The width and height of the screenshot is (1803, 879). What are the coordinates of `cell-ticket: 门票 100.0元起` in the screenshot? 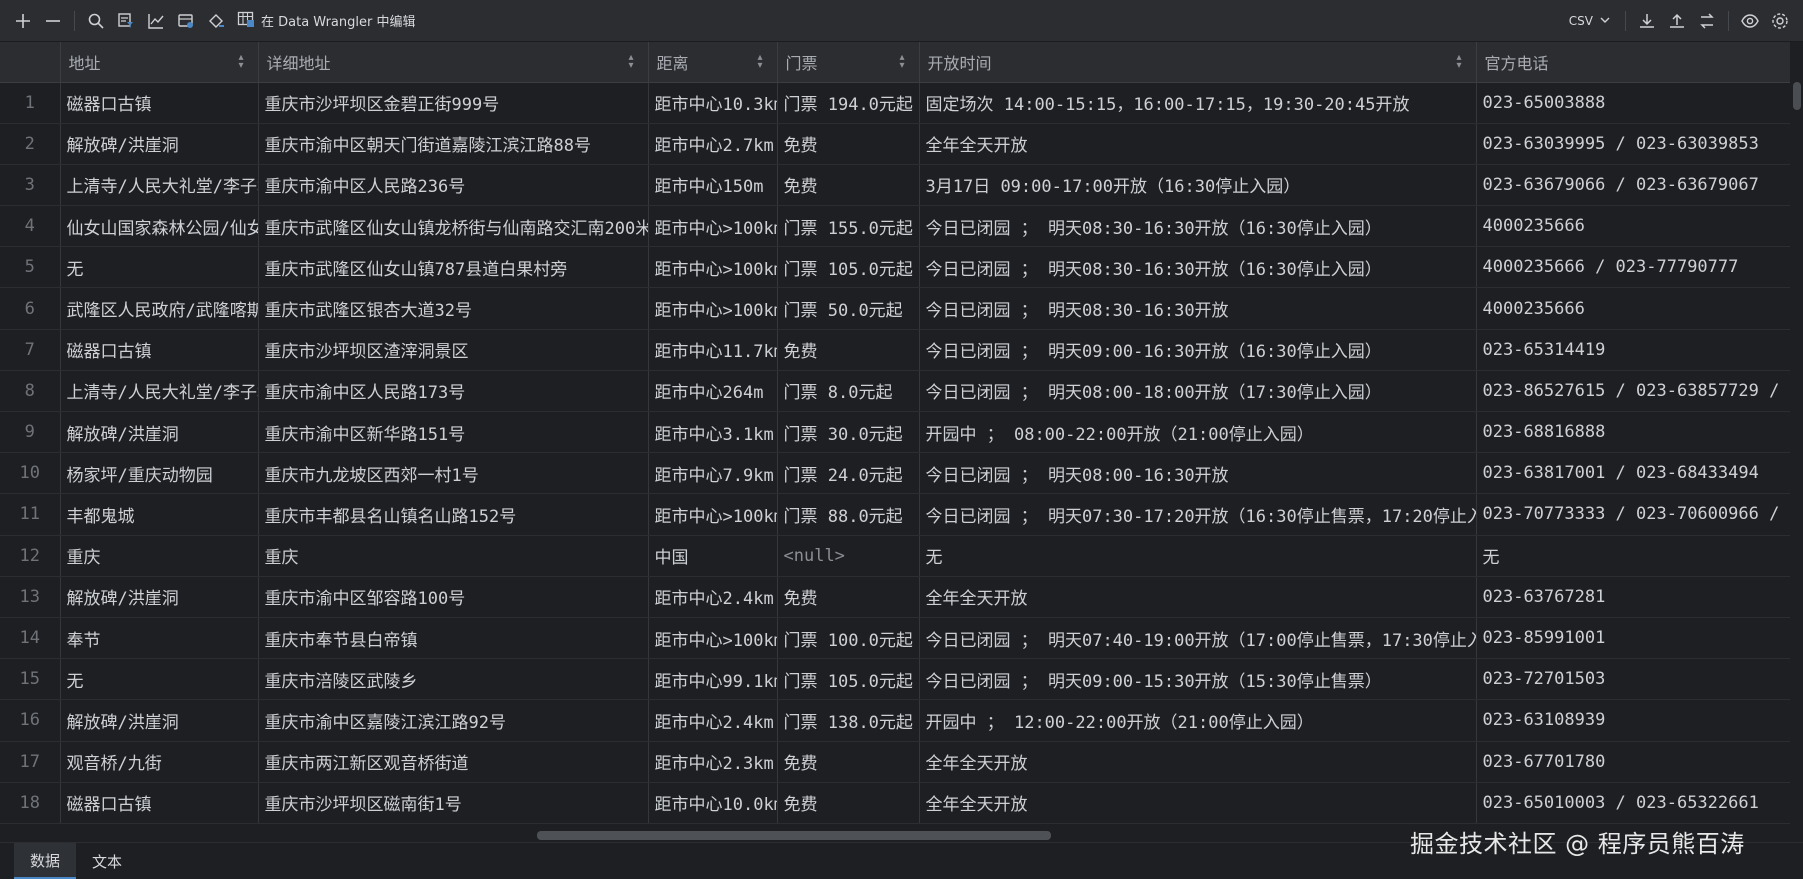 It's located at (848, 638).